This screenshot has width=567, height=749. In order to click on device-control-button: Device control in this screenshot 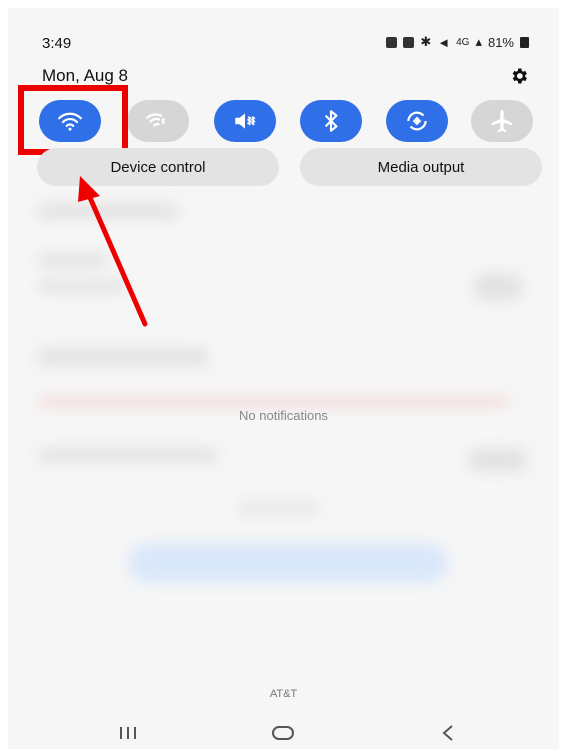, I will do `click(158, 167)`.